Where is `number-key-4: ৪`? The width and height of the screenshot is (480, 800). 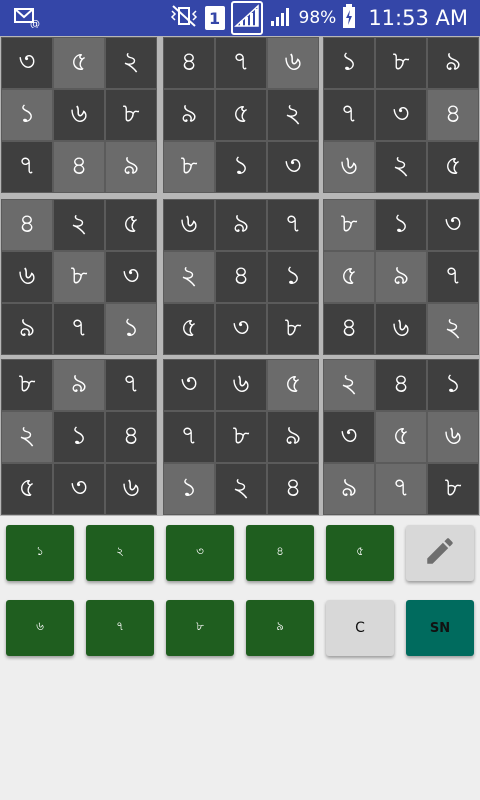
number-key-4: ৪ is located at coordinates (280, 553).